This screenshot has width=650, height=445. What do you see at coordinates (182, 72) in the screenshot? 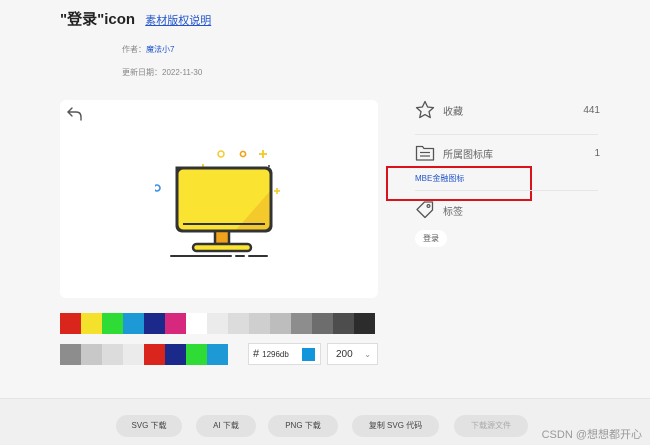
I see `date-value: 2022-11-30` at bounding box center [182, 72].